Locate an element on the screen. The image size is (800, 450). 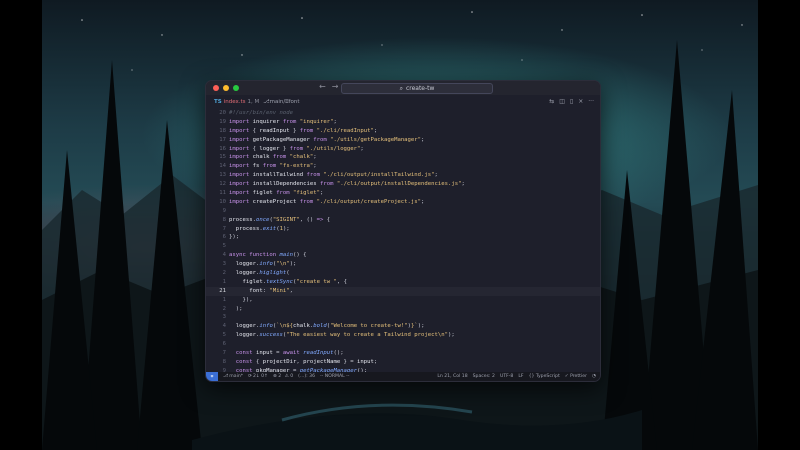
code-text: figlet.textSync("create tw ", { is located at coordinates (294, 281).